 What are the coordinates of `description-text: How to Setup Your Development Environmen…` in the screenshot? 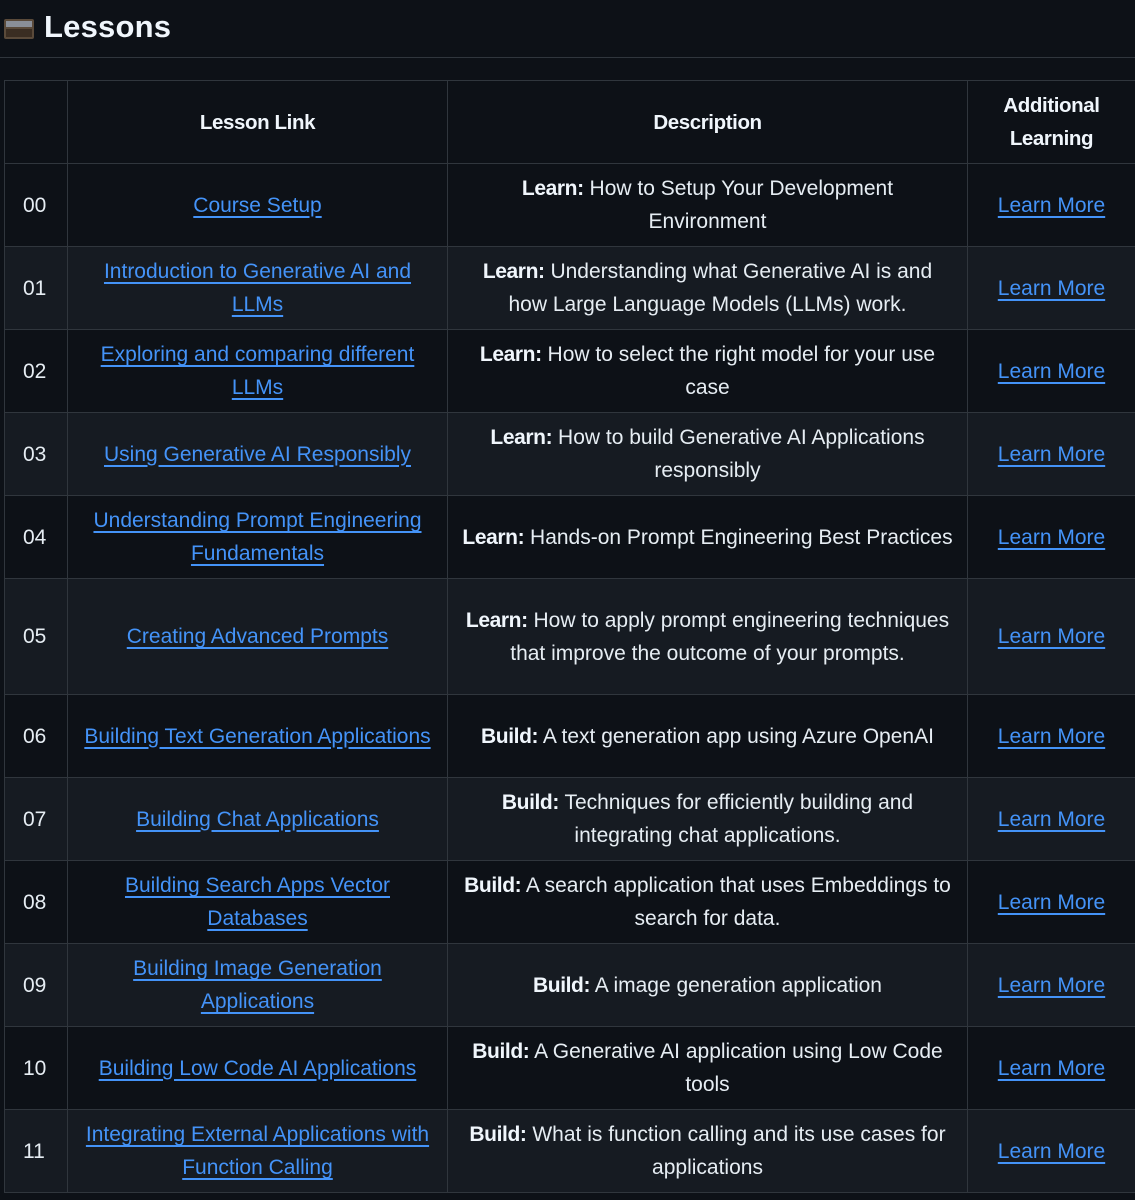 It's located at (741, 205).